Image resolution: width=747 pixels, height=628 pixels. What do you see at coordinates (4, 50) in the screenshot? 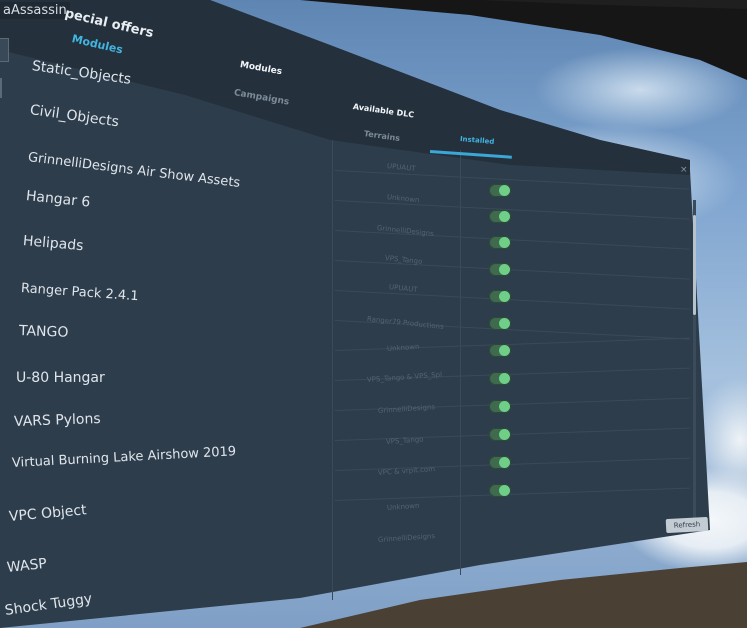
I see `side-tab-button` at bounding box center [4, 50].